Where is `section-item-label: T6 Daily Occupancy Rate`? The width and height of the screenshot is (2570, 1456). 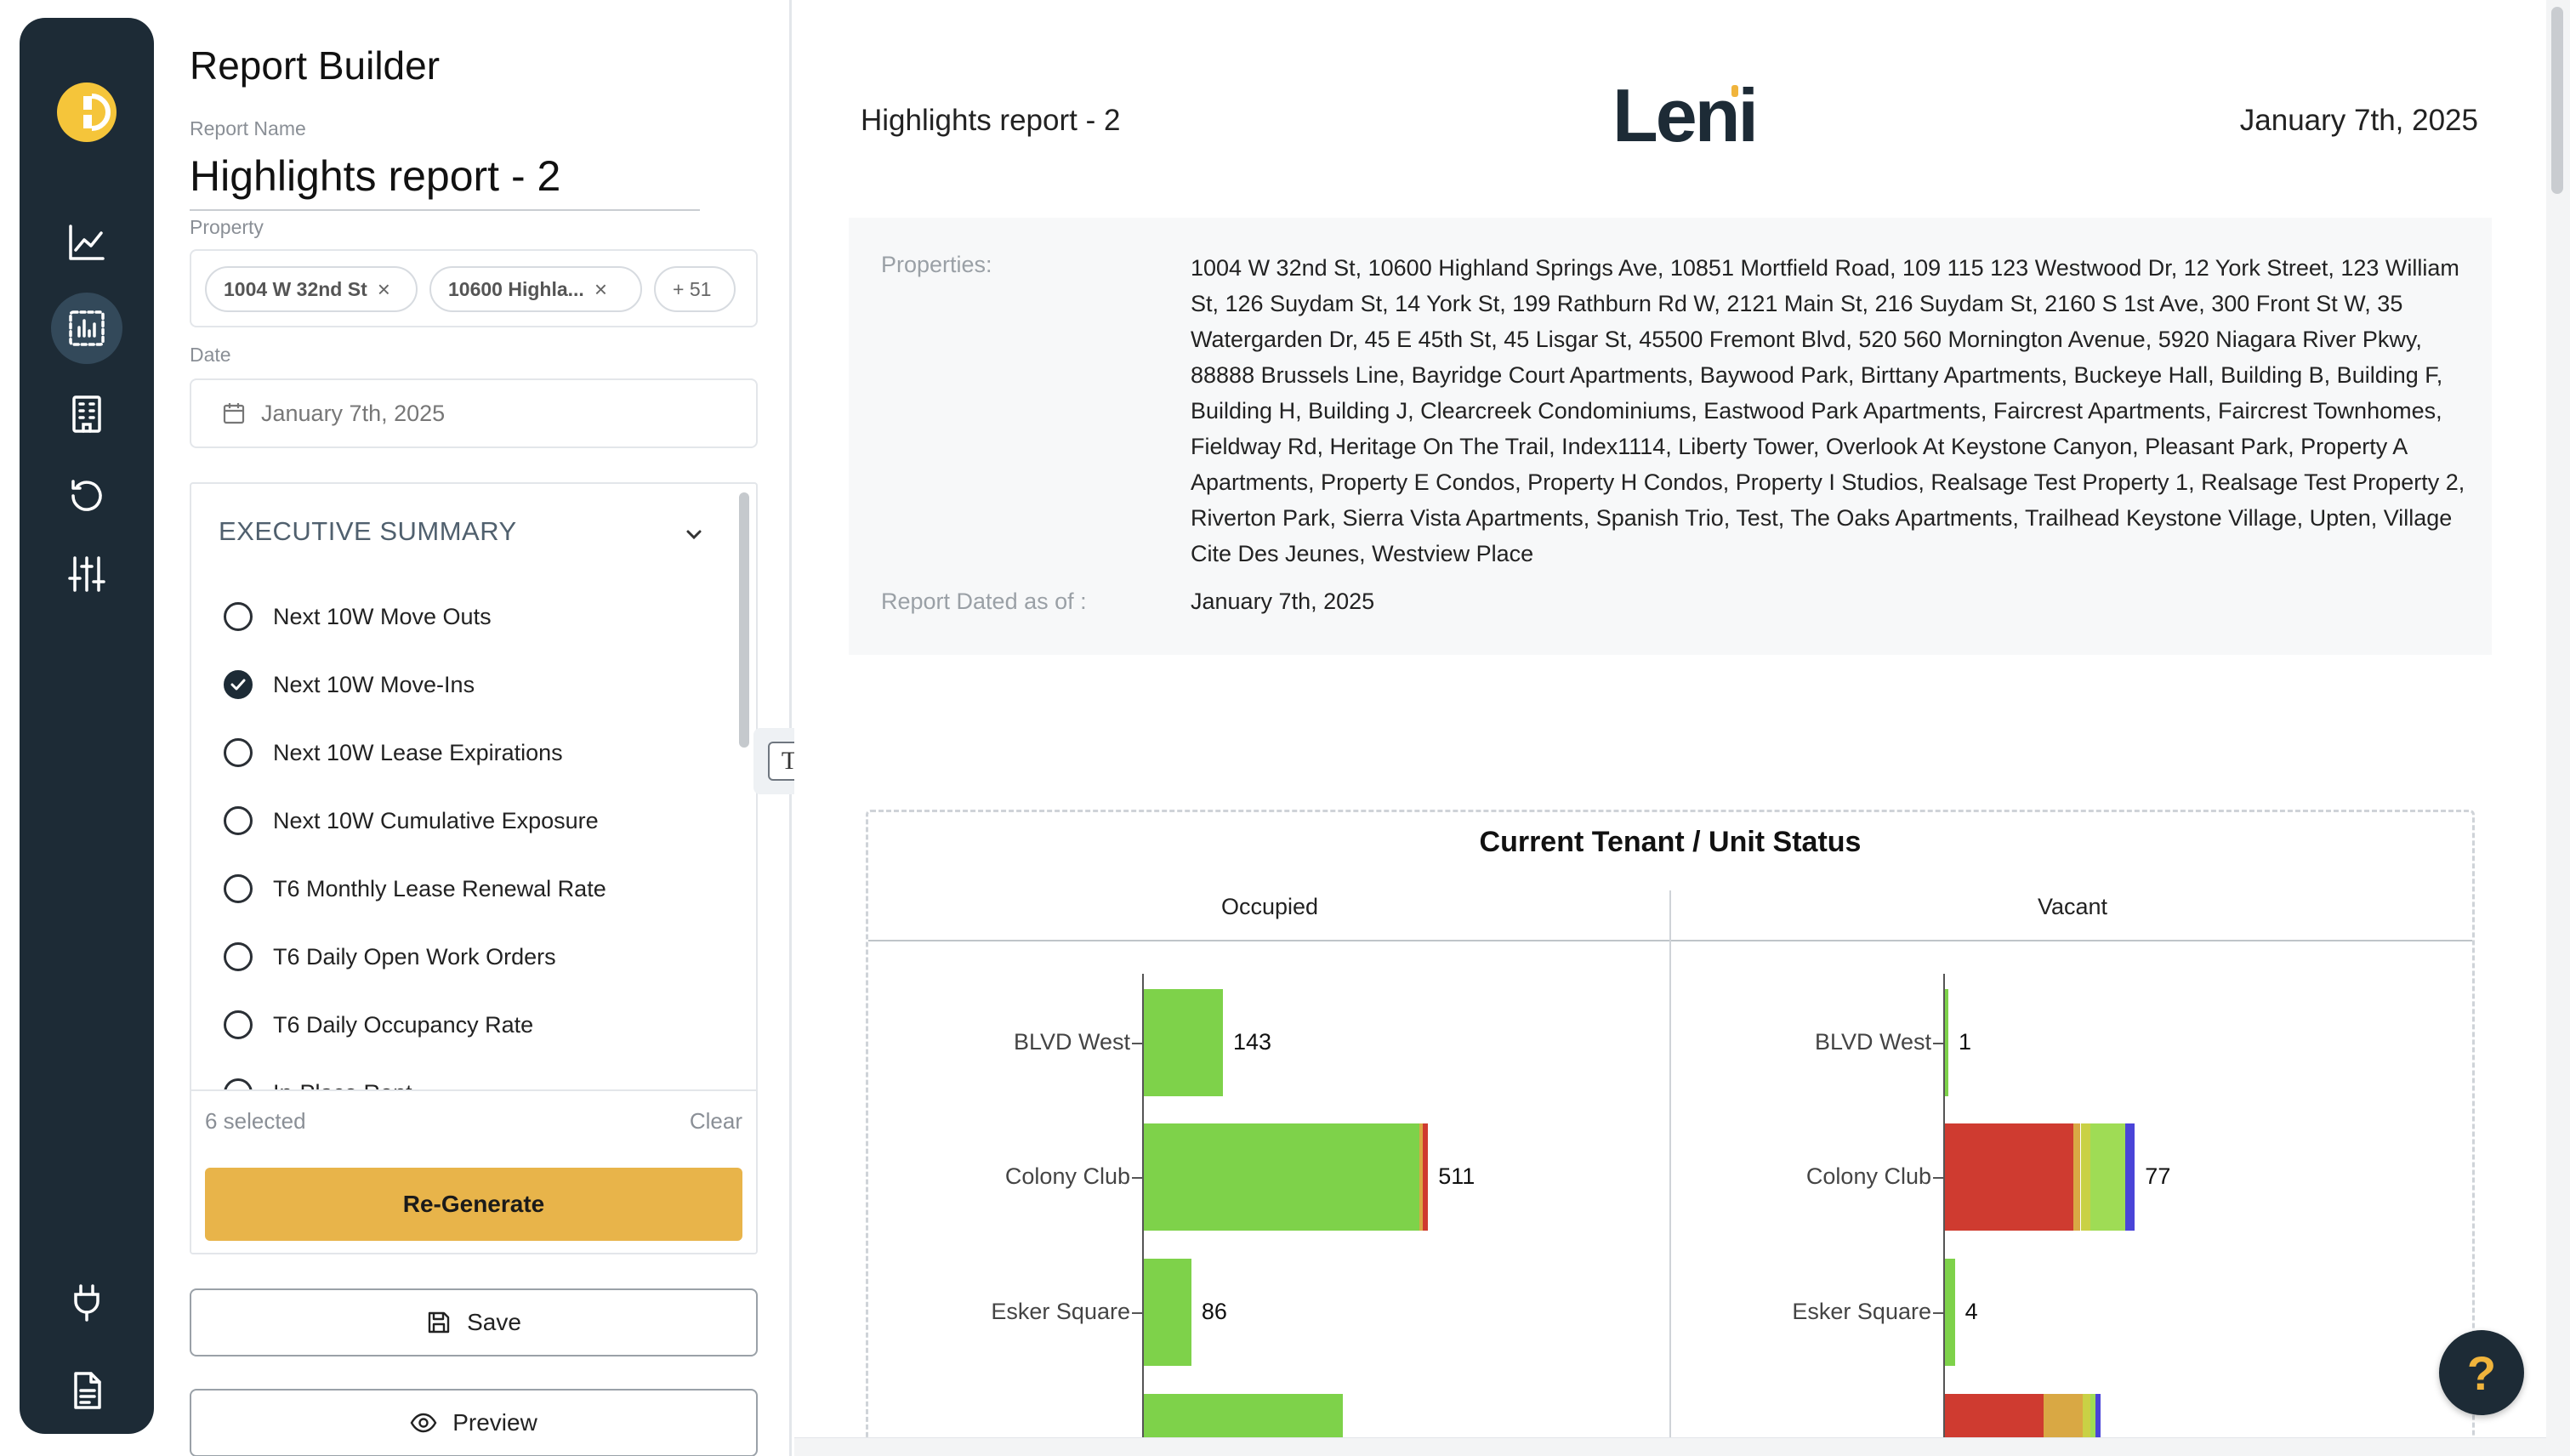 section-item-label: T6 Daily Occupancy Rate is located at coordinates (404, 1024).